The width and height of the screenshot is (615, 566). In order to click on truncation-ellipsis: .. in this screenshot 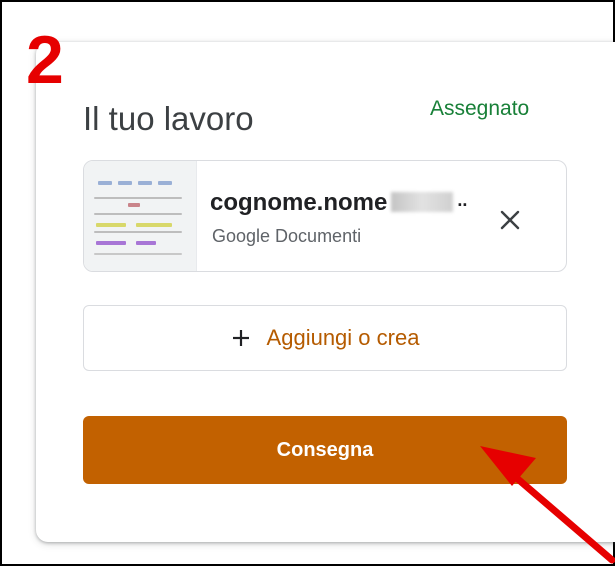, I will do `click(462, 200)`.